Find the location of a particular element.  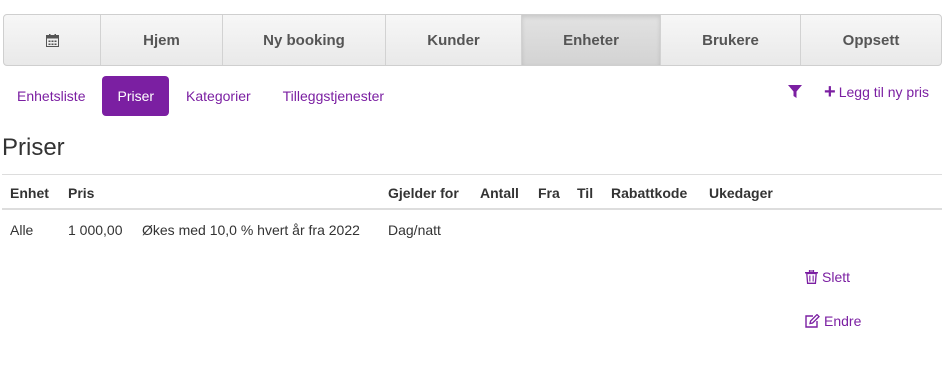

cell-pris: 1 000,00 is located at coordinates (95, 230).